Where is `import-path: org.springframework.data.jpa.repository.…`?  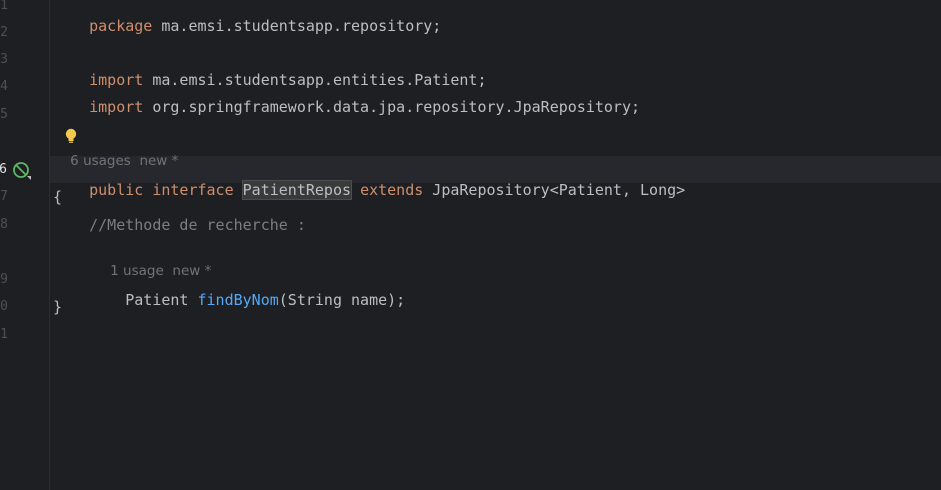
import-path: org.springframework.data.jpa.repository.… is located at coordinates (392, 107).